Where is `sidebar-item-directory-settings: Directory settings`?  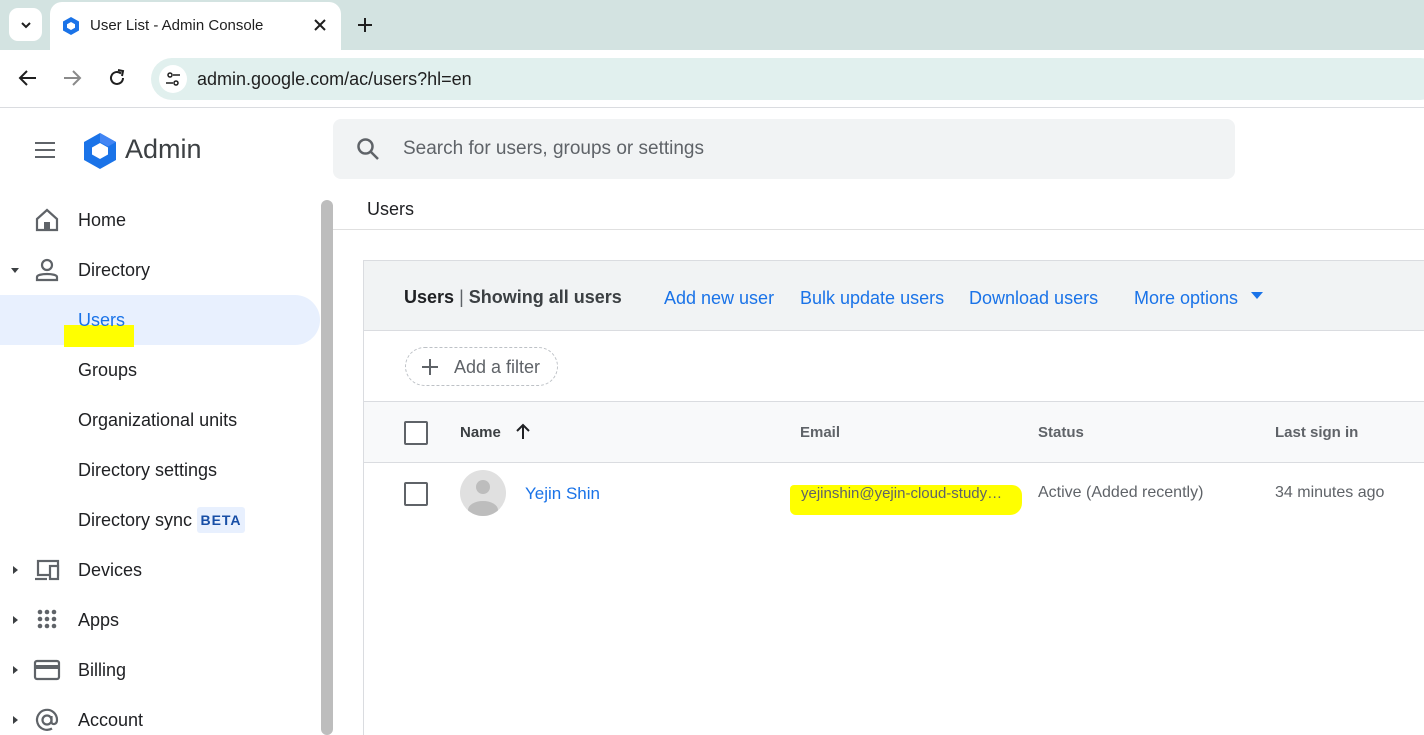 sidebar-item-directory-settings: Directory settings is located at coordinates (160, 470).